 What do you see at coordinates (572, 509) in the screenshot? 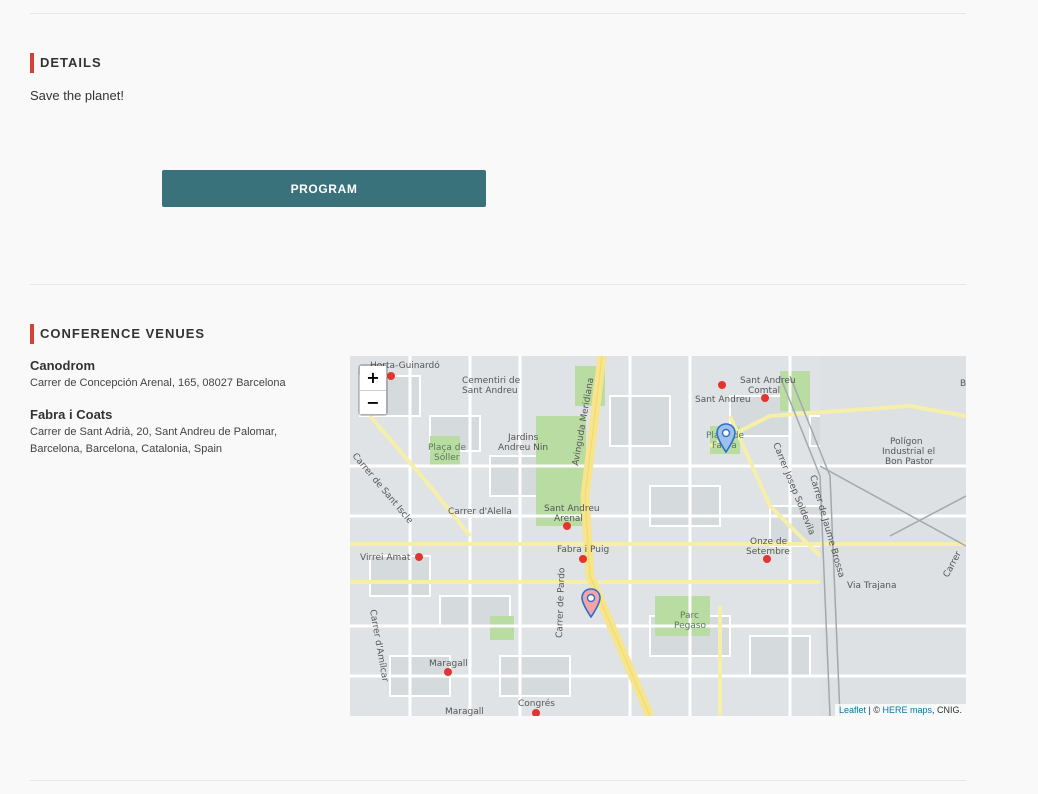
I see `map-label-sant-andreu-arenal: Sant Andreu` at bounding box center [572, 509].